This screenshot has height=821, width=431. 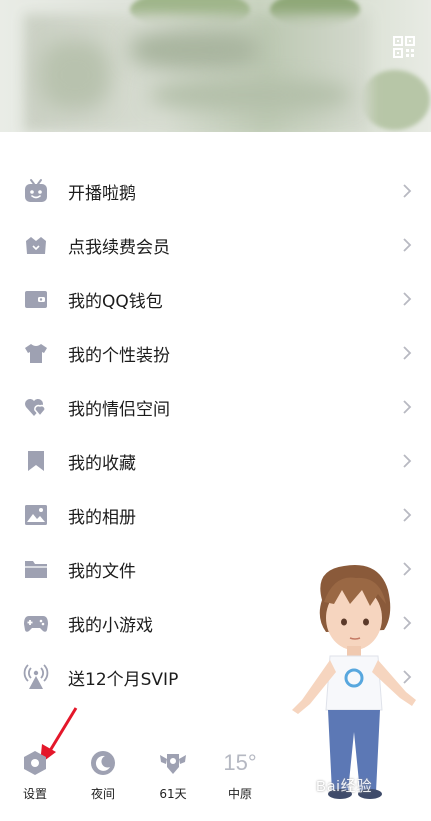 I want to click on menu-item-label: 开播啦鹅, so click(x=102, y=193).